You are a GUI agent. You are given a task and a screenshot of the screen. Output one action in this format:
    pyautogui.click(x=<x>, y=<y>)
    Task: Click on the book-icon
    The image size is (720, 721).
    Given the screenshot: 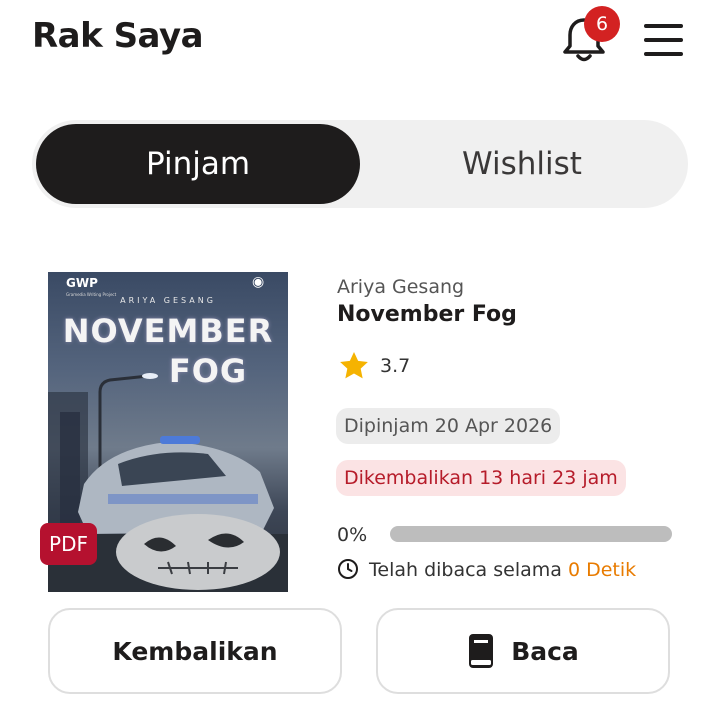 What is the action you would take?
    pyautogui.click(x=481, y=651)
    